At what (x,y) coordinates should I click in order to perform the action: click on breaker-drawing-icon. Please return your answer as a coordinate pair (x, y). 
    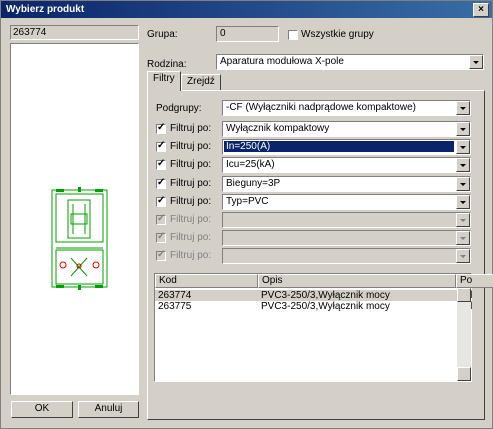
    Looking at the image, I should click on (79, 238).